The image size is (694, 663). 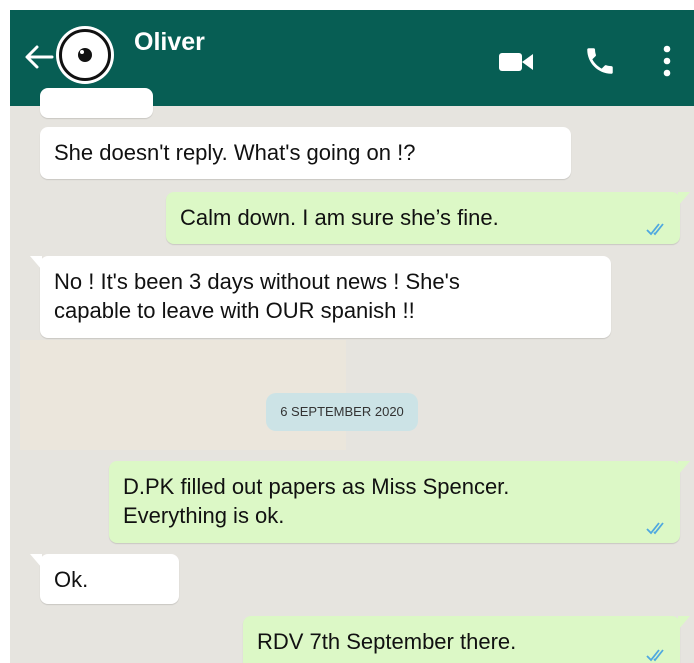 I want to click on arrow-left-icon, so click(x=39, y=57).